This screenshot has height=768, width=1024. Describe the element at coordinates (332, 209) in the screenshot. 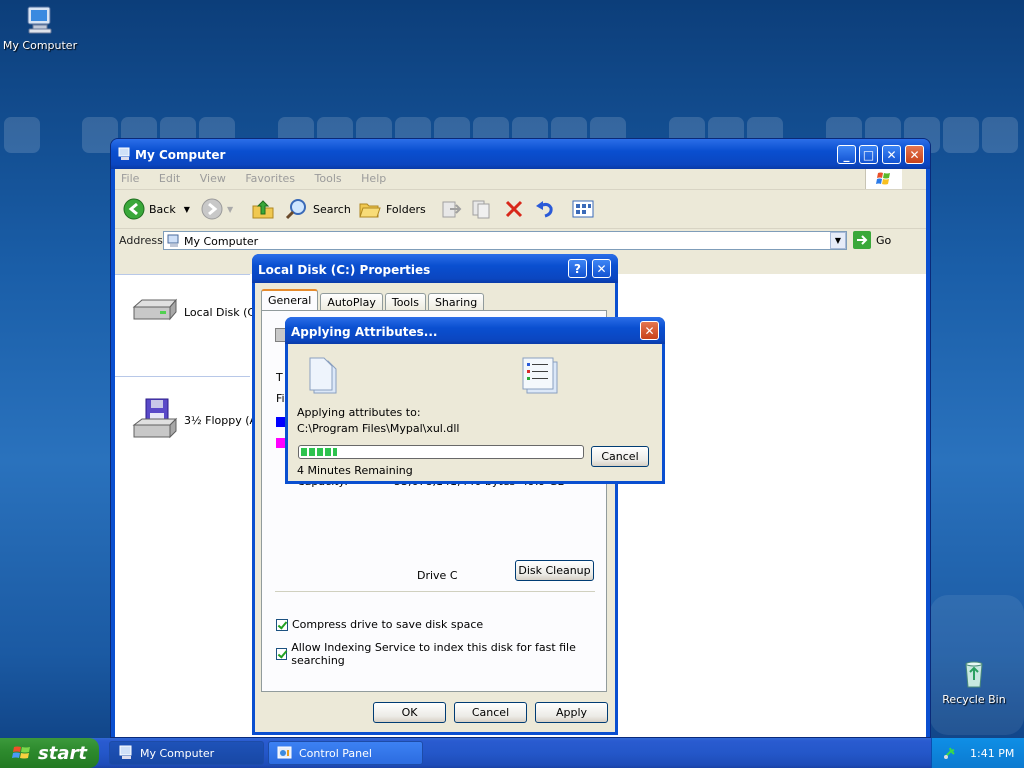

I see `search-label: Search` at that location.